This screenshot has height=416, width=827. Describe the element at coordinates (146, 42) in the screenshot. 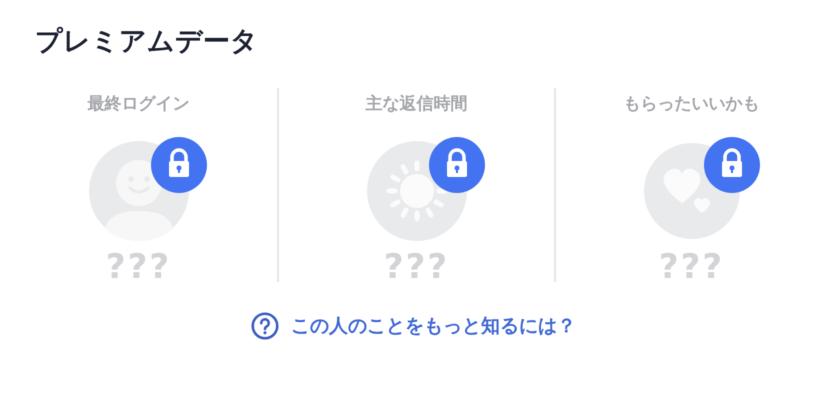

I see `section-title: プレミアムデータ` at that location.